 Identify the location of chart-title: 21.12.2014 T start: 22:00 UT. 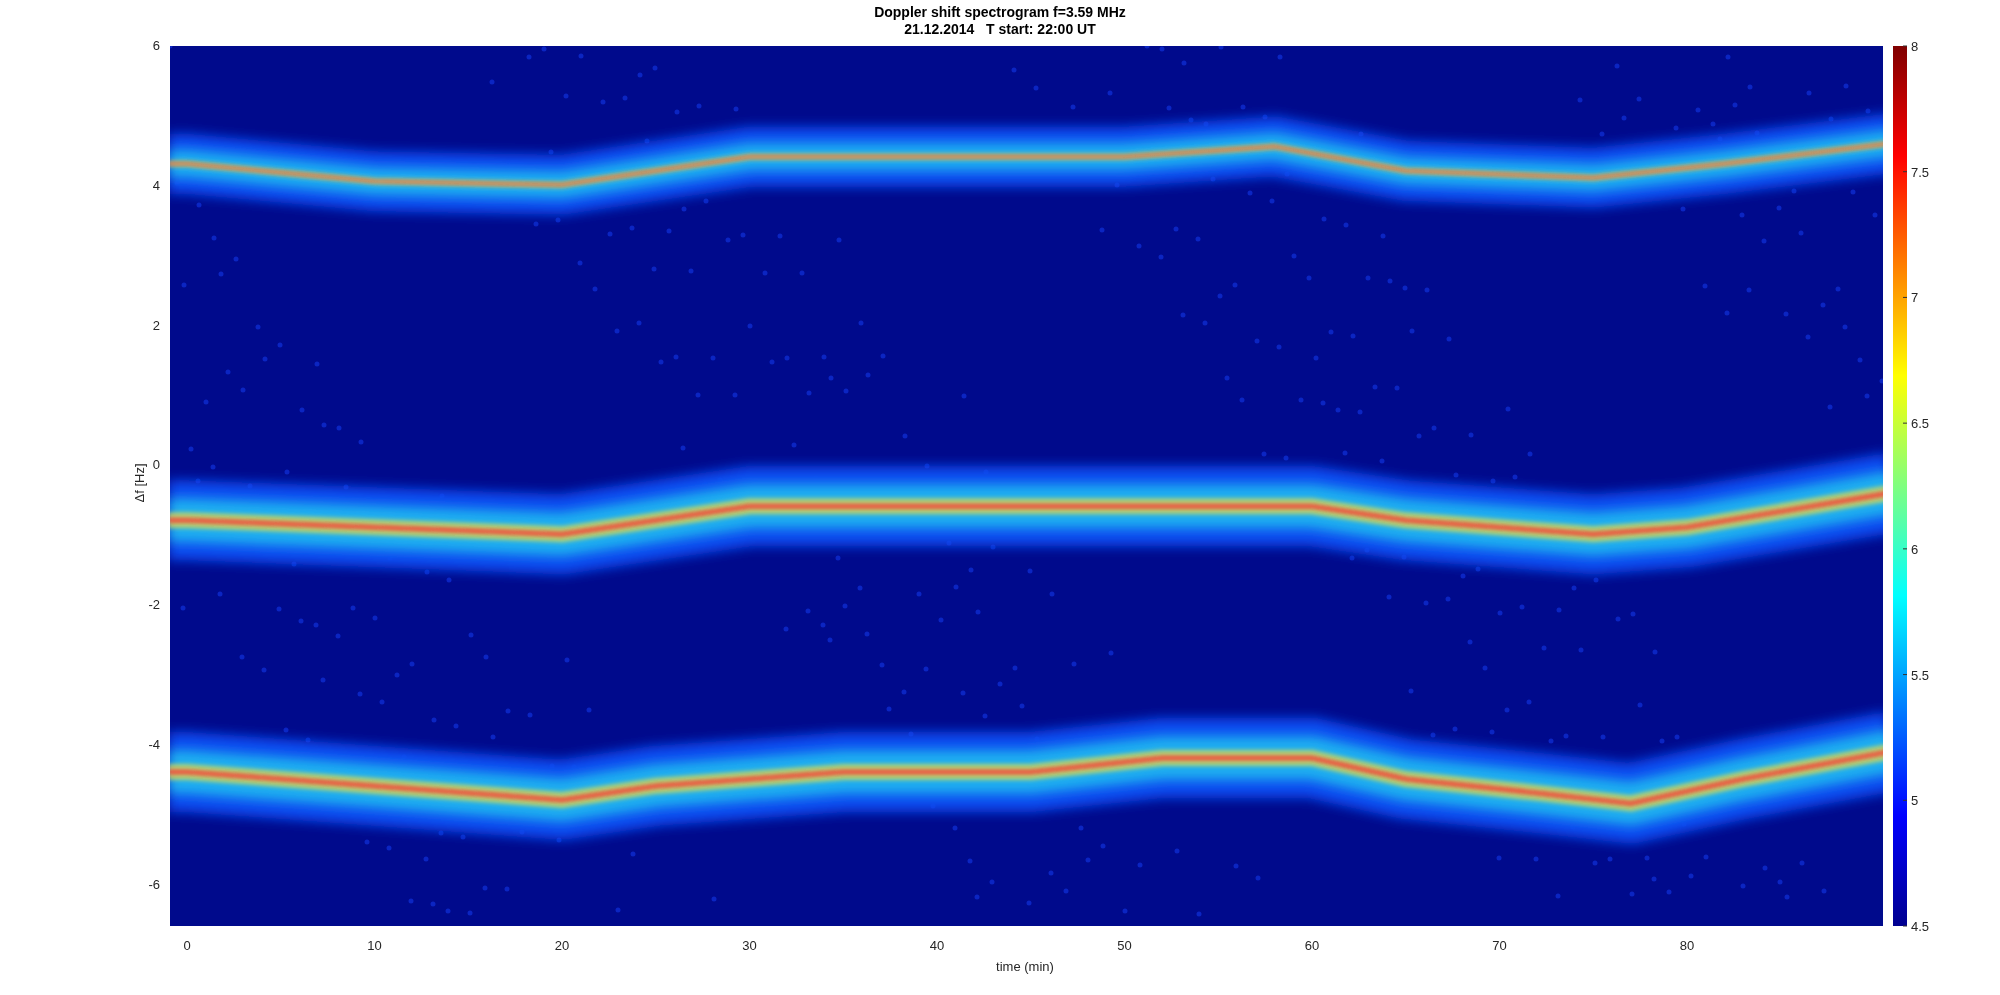
(1000, 29).